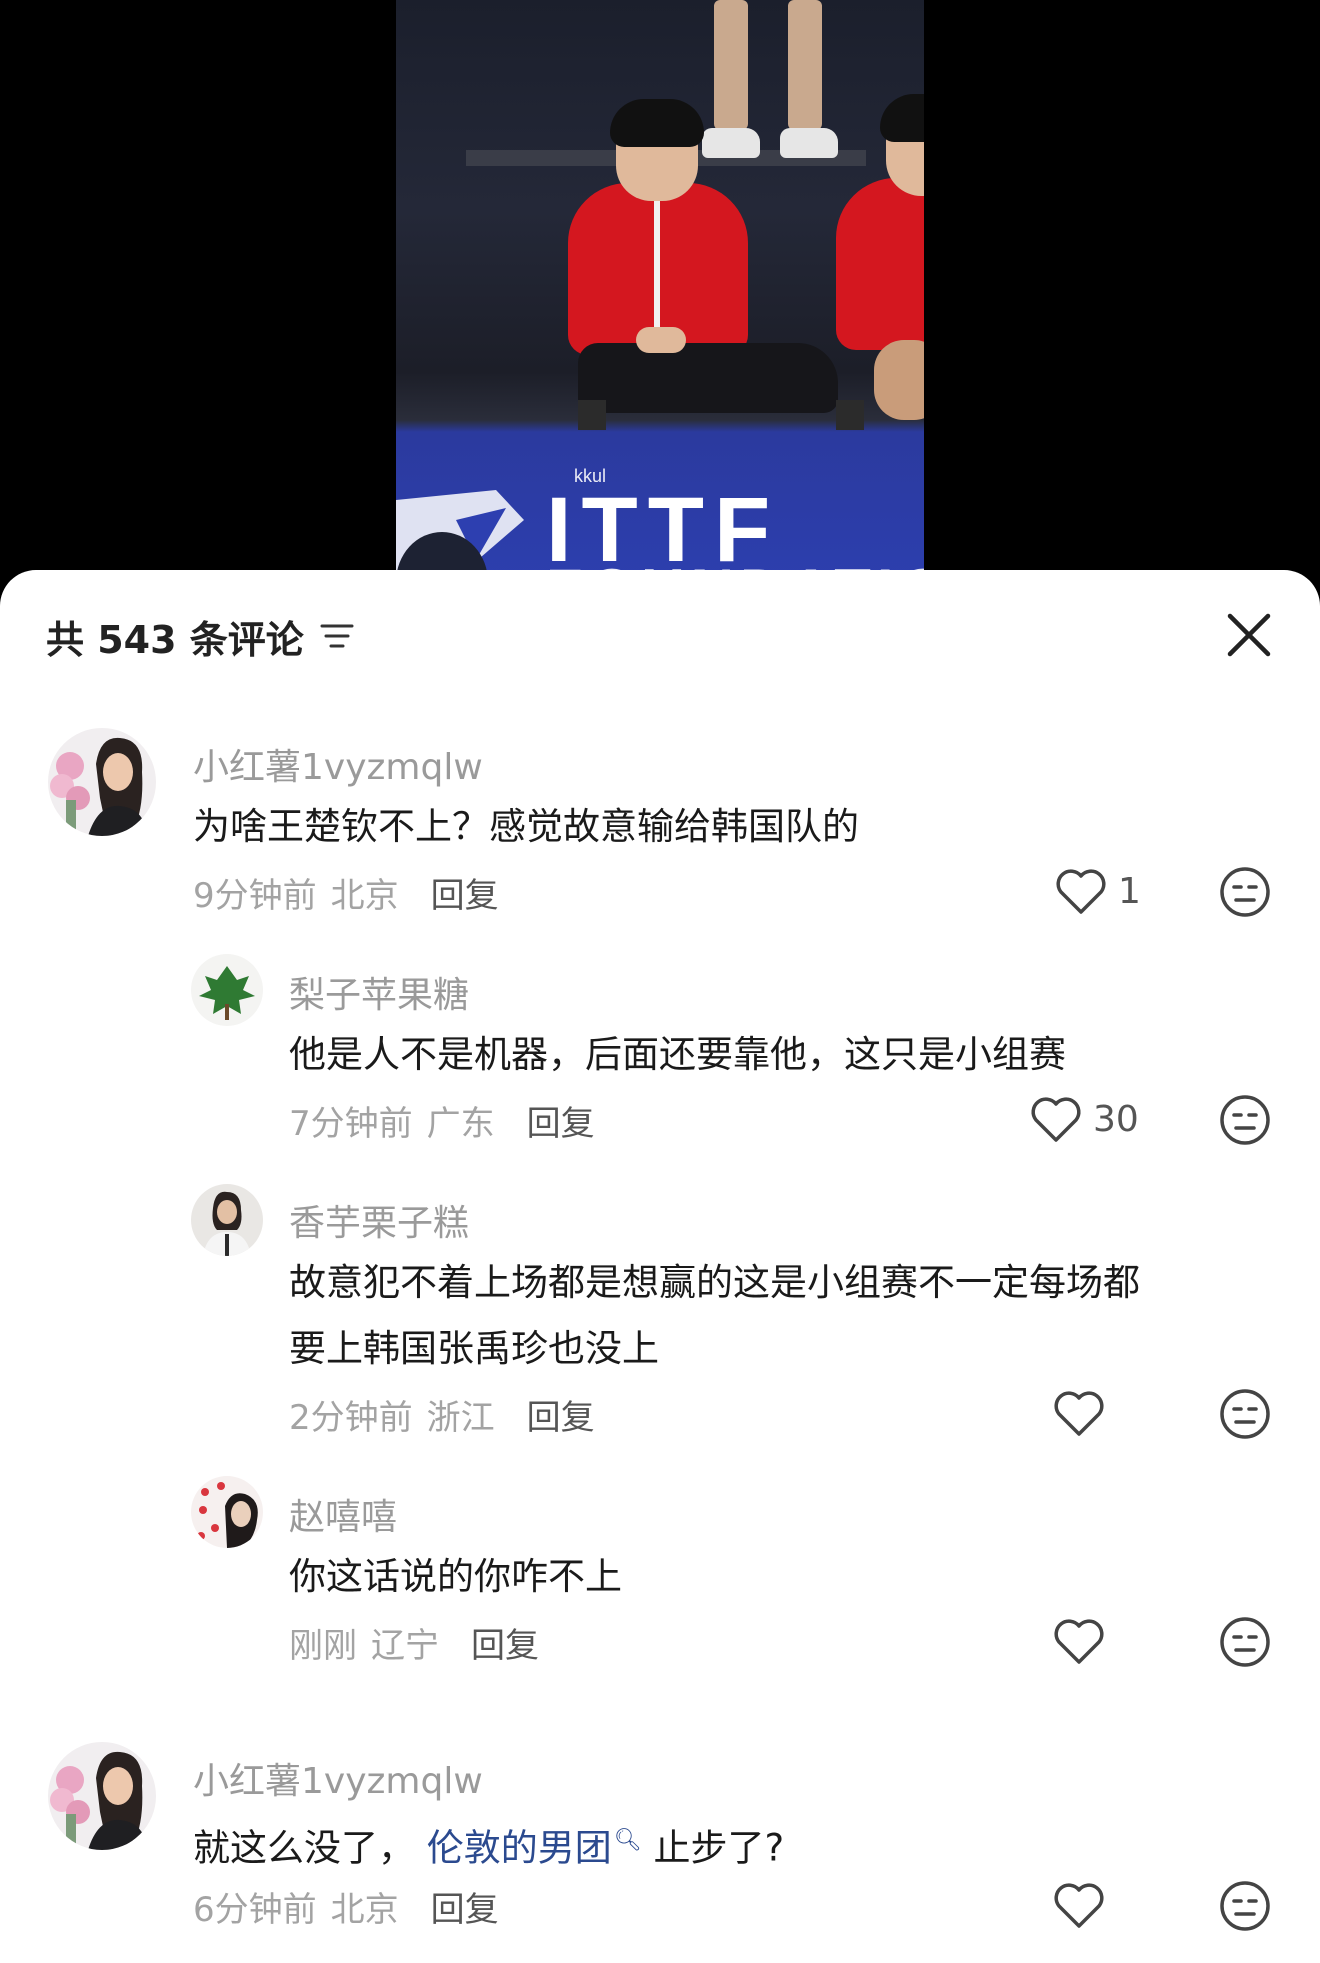 This screenshot has width=1320, height=1963. I want to click on comments-header: 共 543 条评论, so click(200, 636).